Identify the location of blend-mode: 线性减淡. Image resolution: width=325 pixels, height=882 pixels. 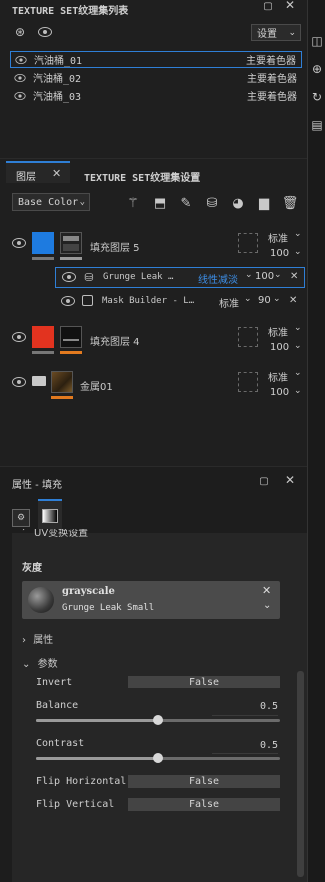
(218, 278).